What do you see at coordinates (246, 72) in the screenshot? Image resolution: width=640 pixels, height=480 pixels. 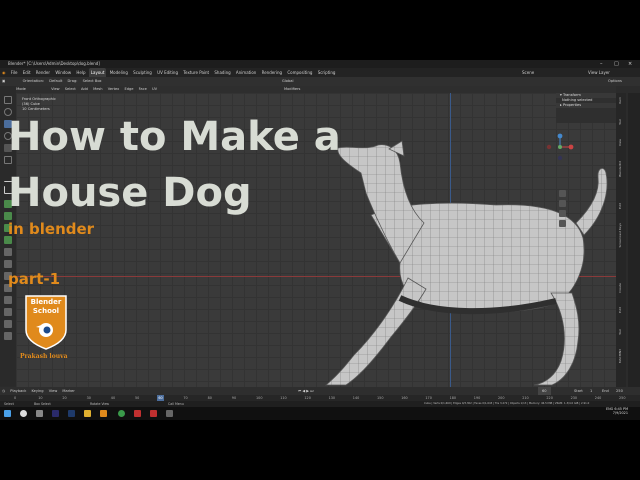 I see `tab-animation: Animation` at bounding box center [246, 72].